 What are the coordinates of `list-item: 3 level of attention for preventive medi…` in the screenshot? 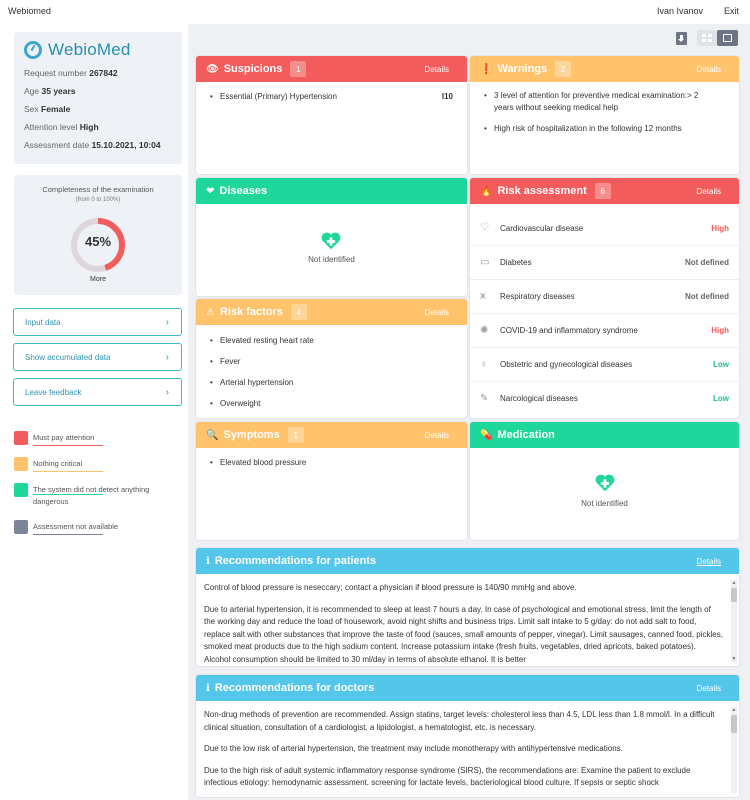 It's located at (600, 102).